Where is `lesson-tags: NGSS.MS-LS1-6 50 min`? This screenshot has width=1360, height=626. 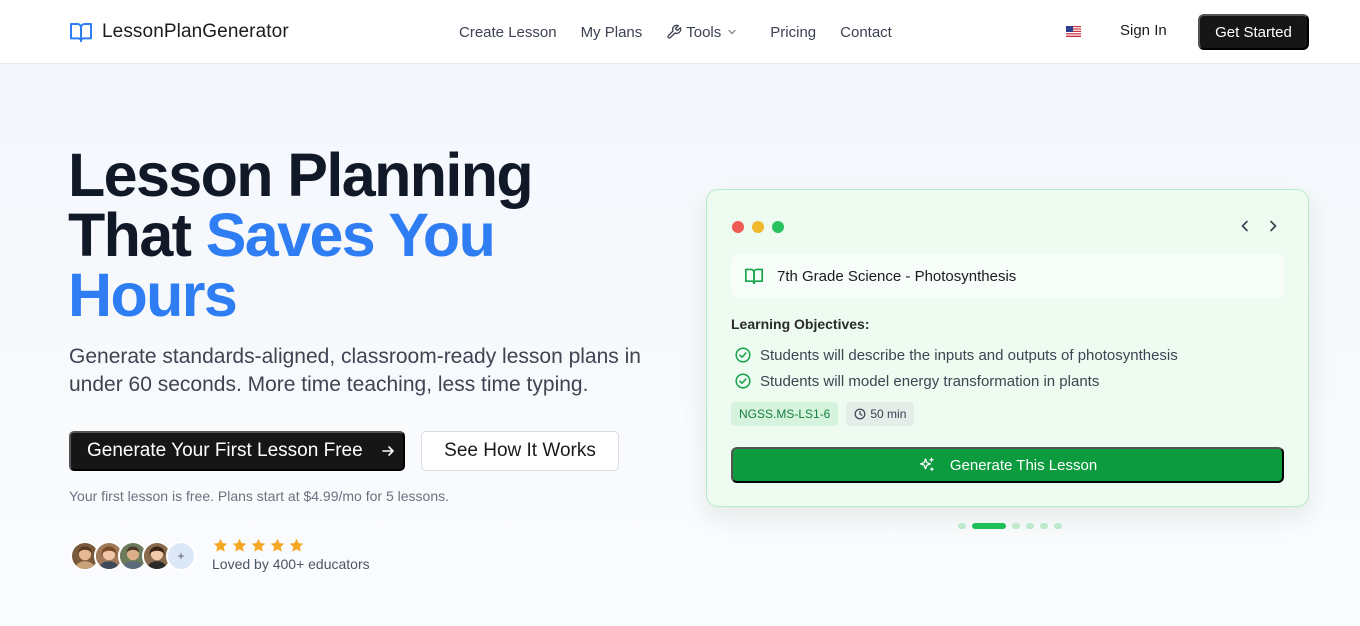
lesson-tags: NGSS.MS-LS1-6 50 min is located at coordinates (823, 414).